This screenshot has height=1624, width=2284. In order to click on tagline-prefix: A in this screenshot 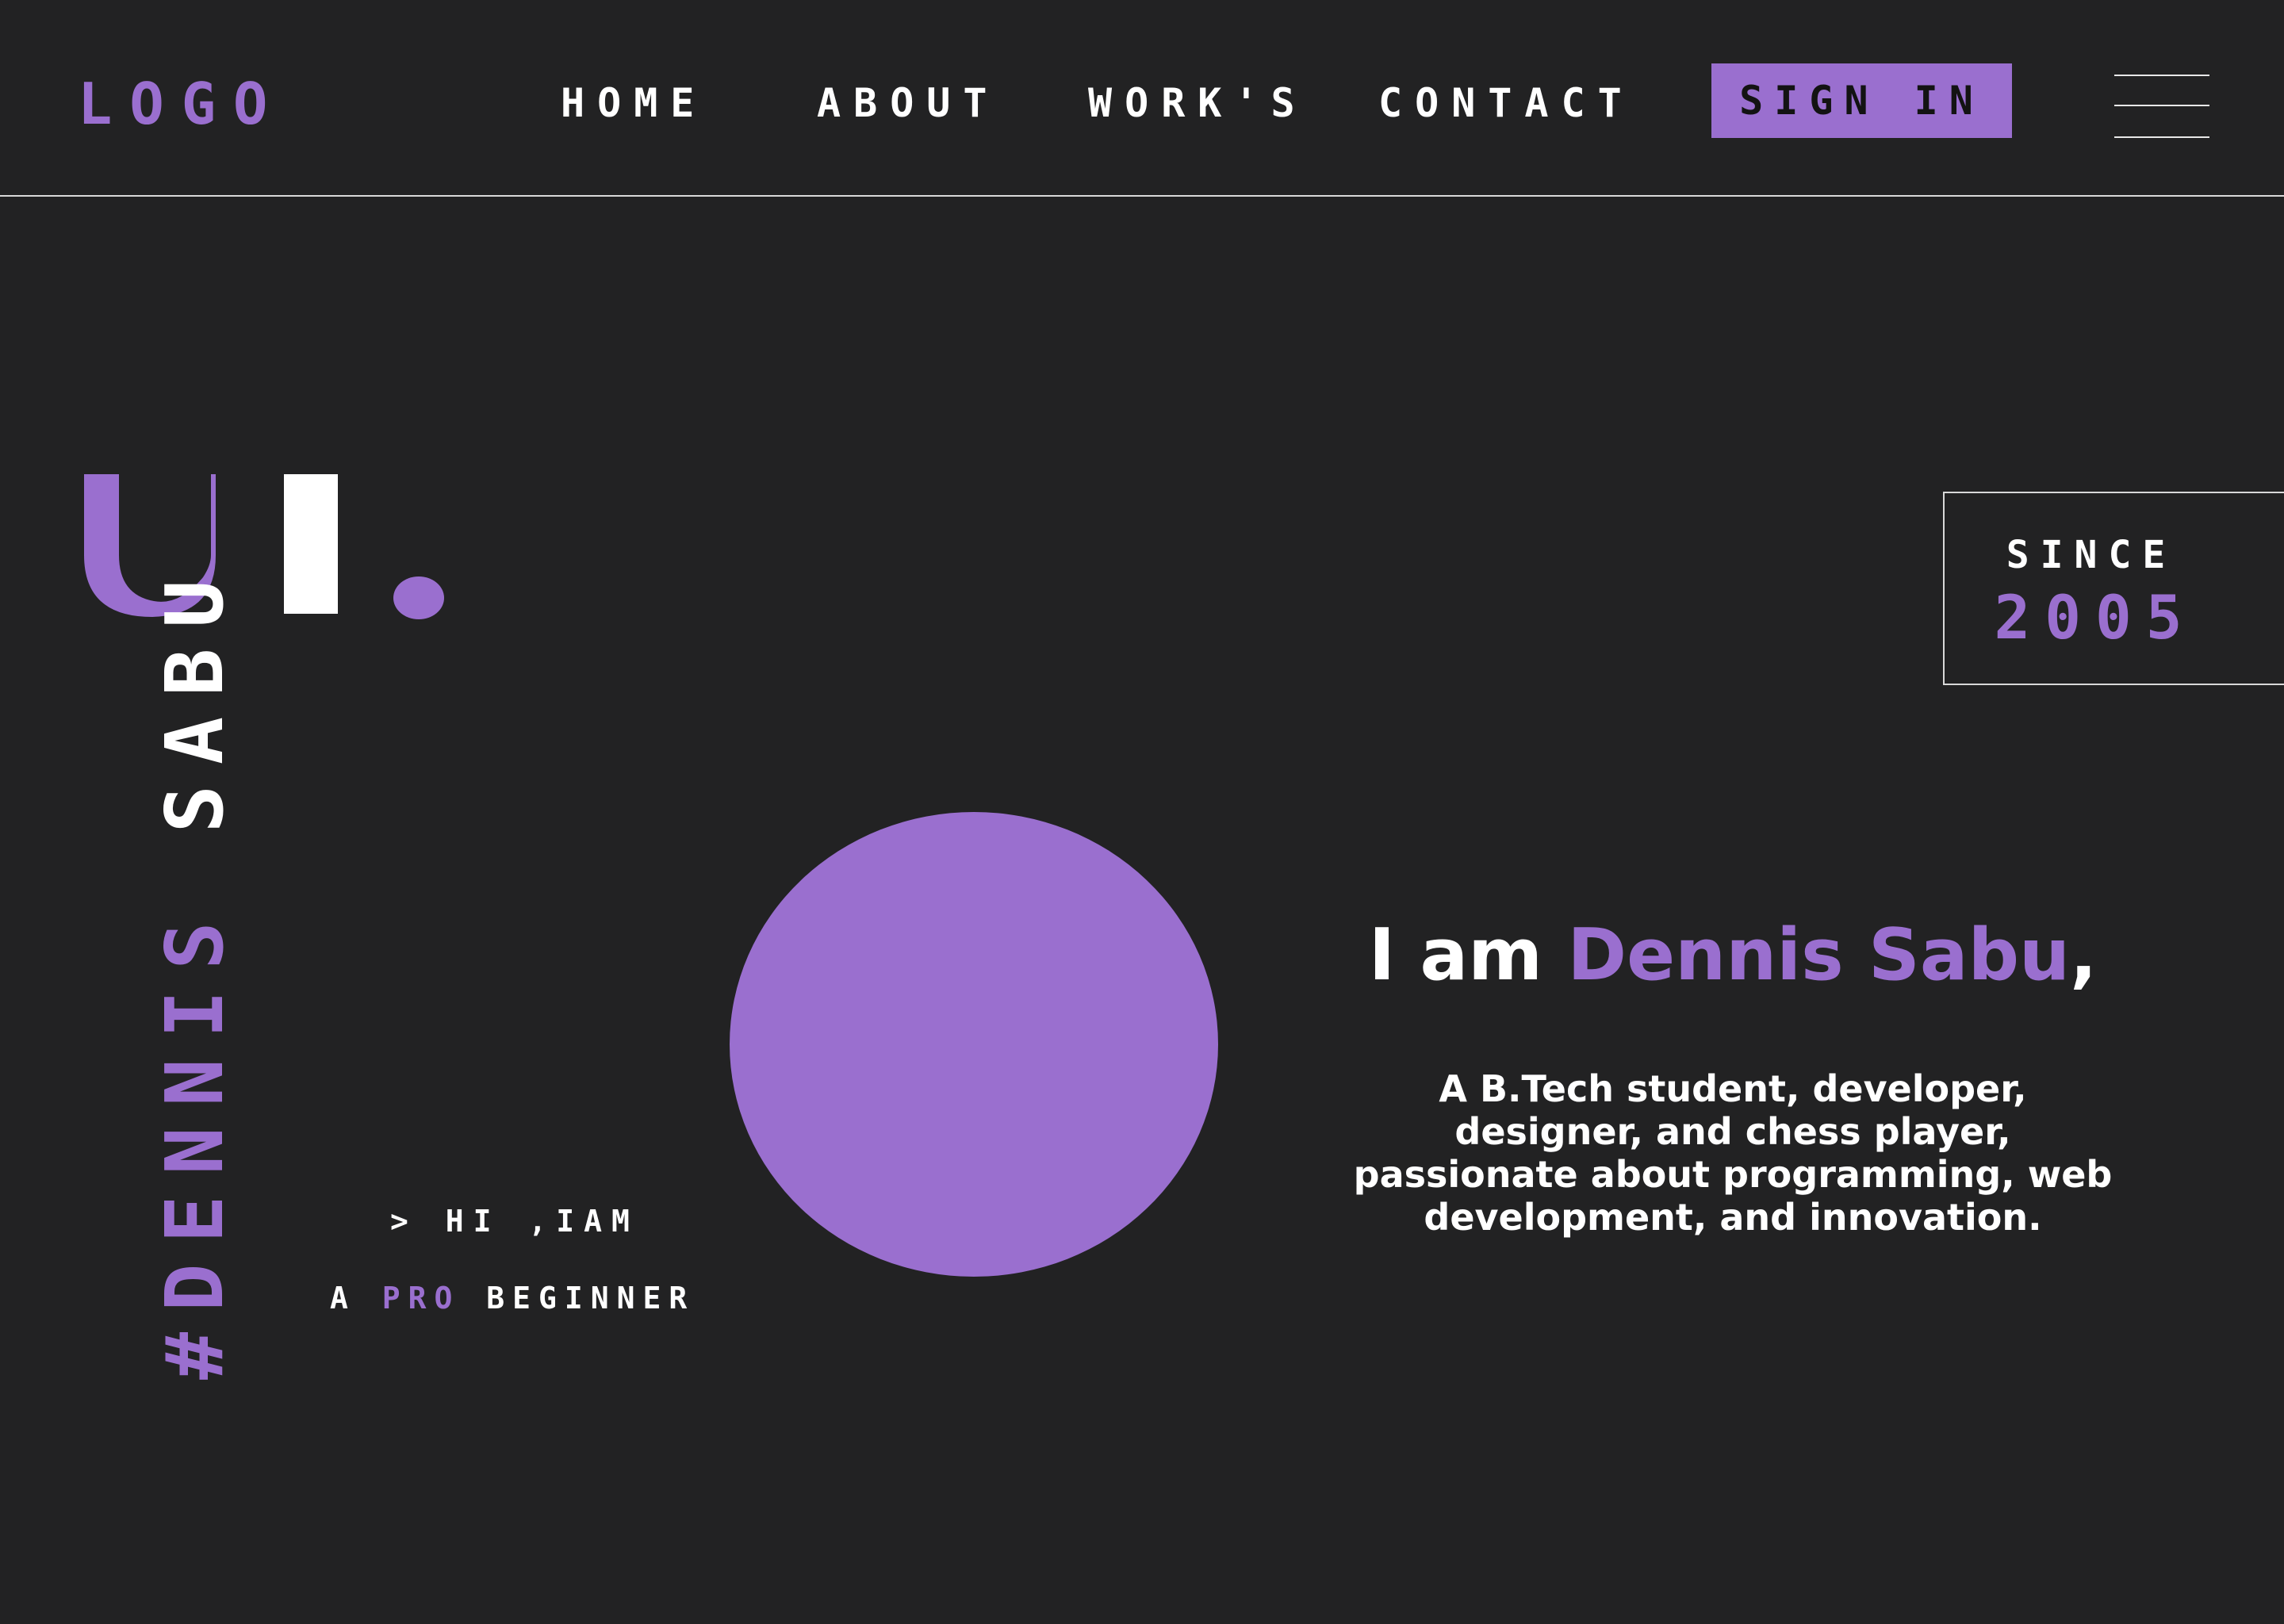, I will do `click(356, 1298)`.